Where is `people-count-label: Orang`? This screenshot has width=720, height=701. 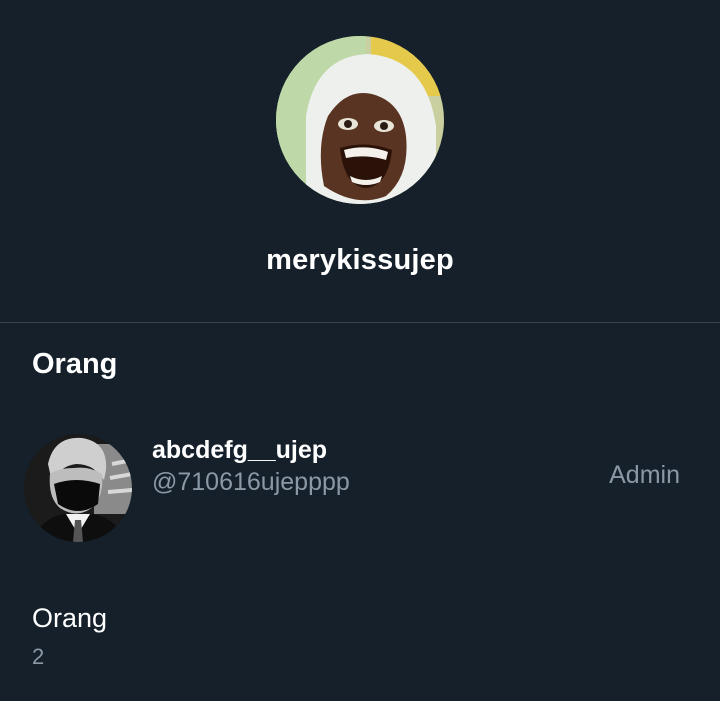
people-count-label: Orang is located at coordinates (70, 618).